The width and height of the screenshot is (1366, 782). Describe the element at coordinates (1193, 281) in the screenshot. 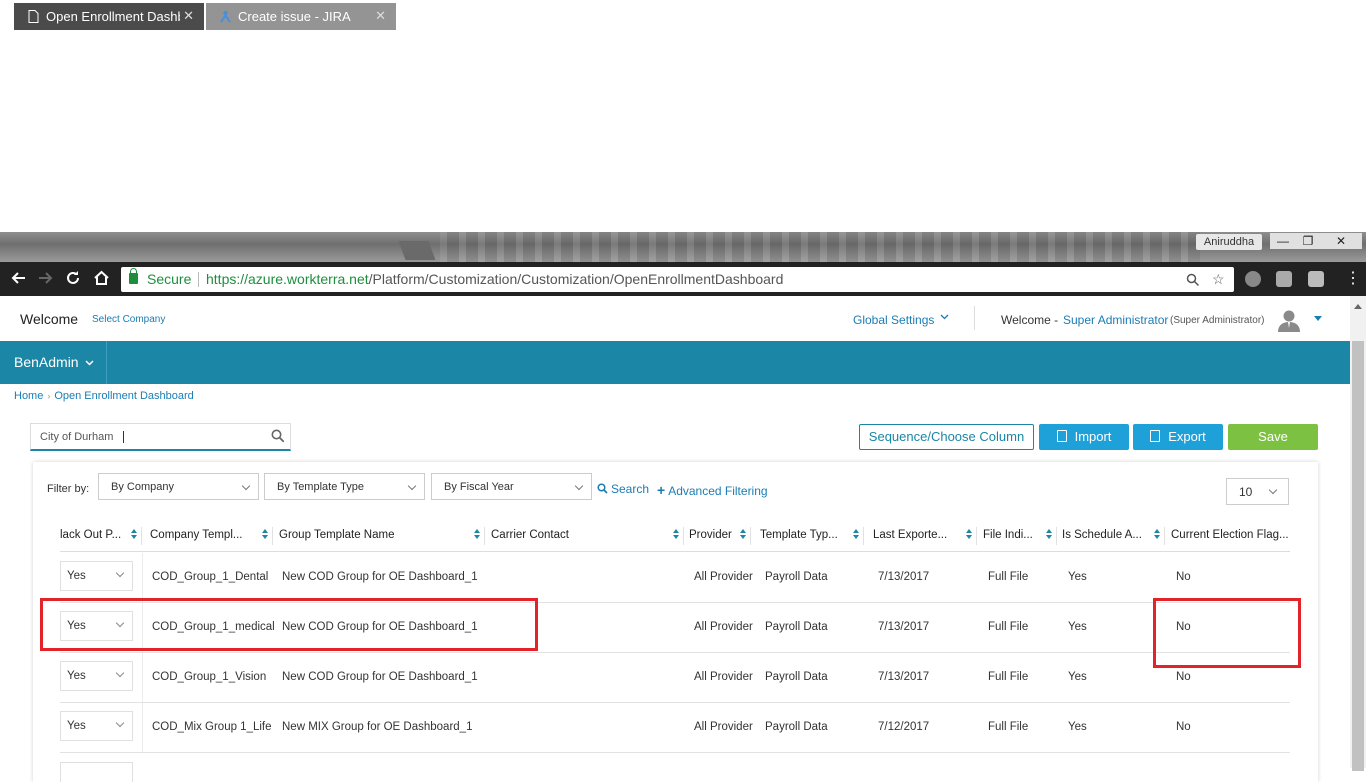

I see `zoom-icon` at that location.